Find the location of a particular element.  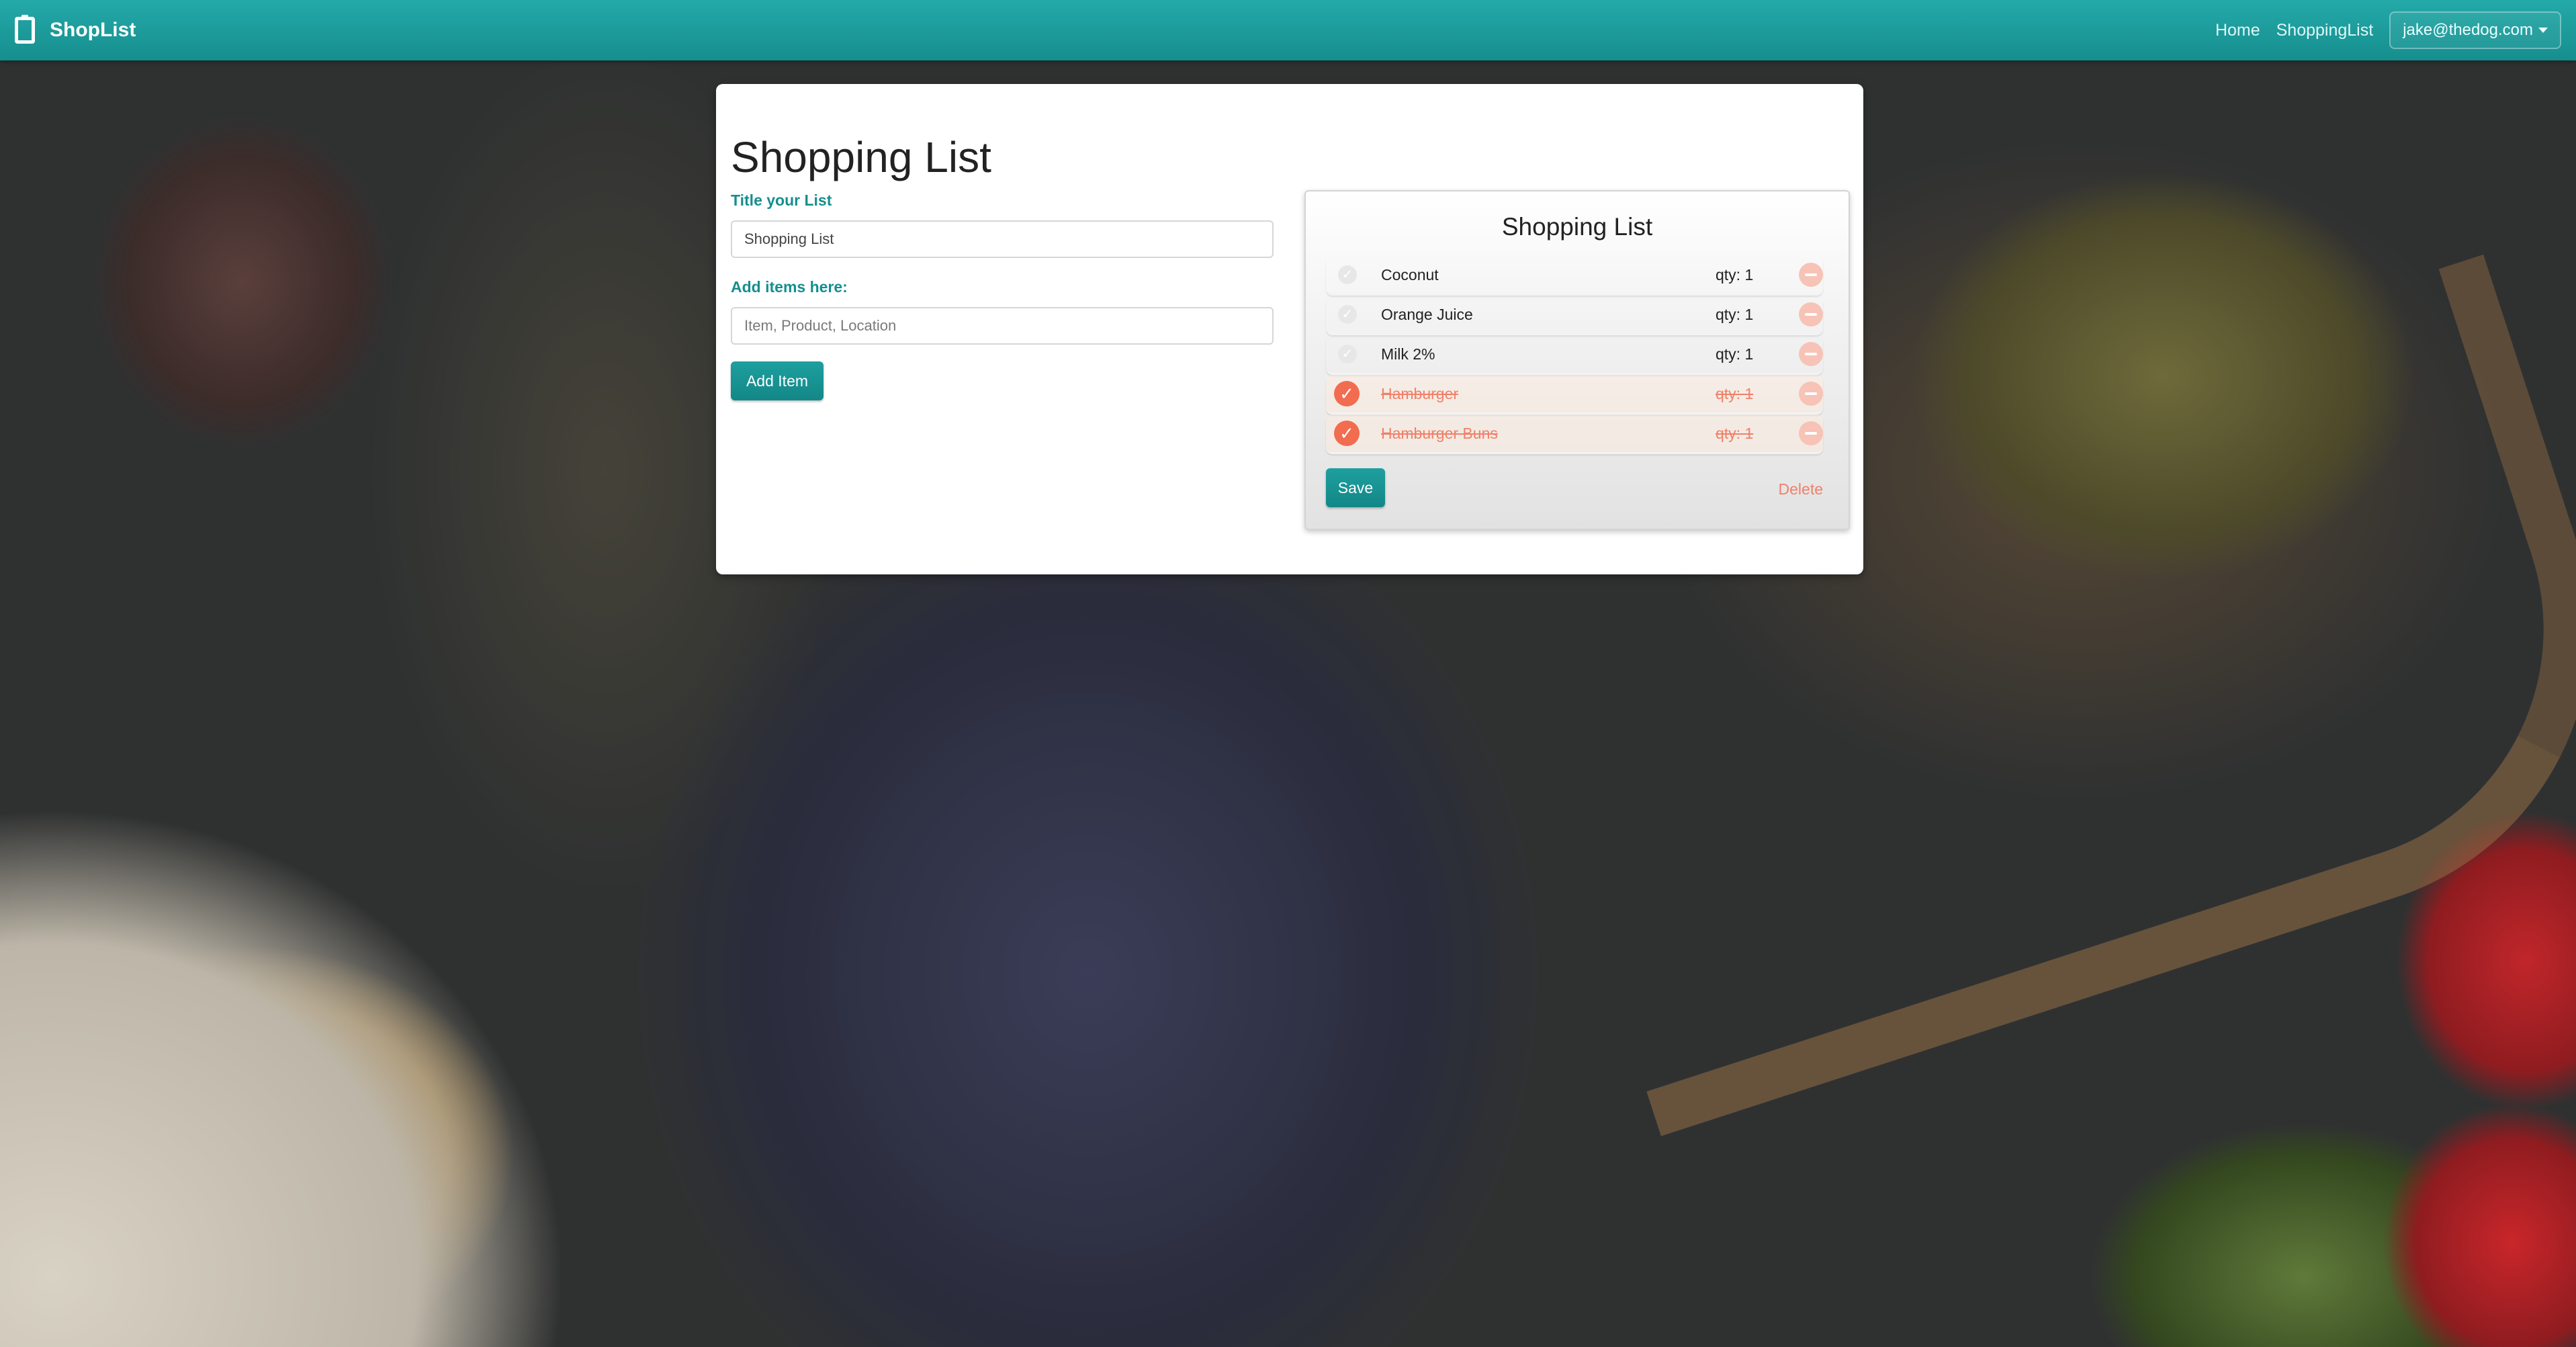

item-name: Milk 2% is located at coordinates (1408, 354).